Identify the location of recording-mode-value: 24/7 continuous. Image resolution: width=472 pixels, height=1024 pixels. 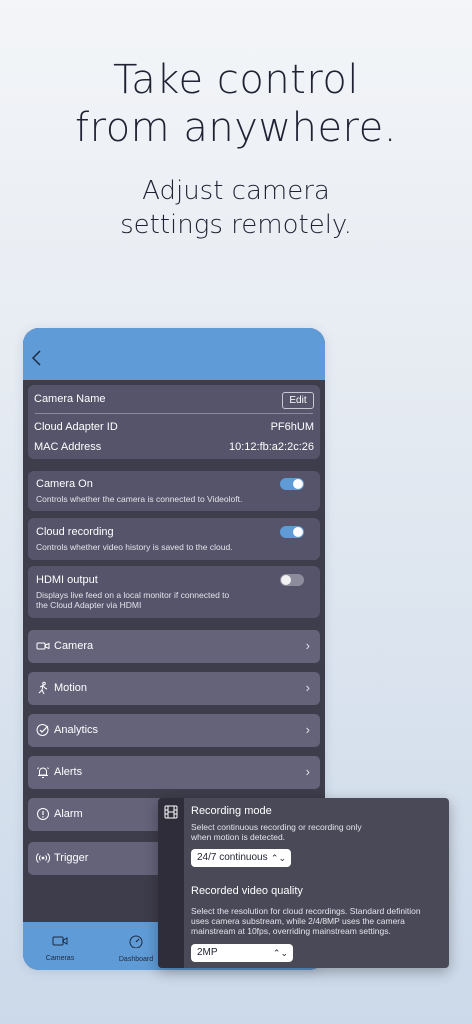
(232, 857).